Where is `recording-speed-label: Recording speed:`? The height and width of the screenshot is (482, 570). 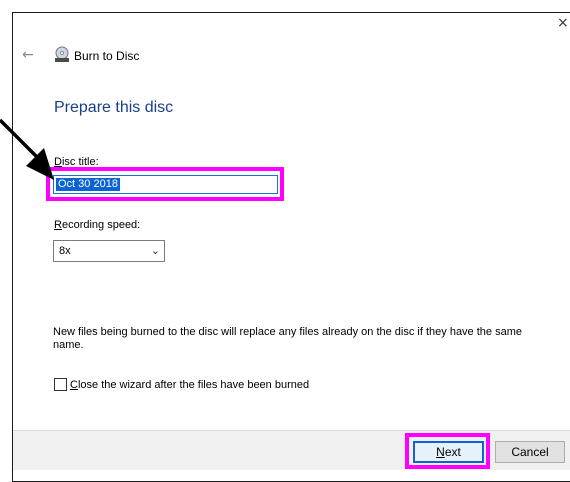
recording-speed-label: Recording speed: is located at coordinates (97, 225).